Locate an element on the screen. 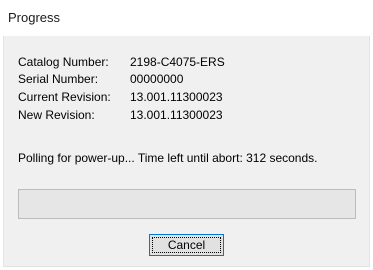 The height and width of the screenshot is (270, 373). new-revision-value: 13.001.11300023 is located at coordinates (176, 115).